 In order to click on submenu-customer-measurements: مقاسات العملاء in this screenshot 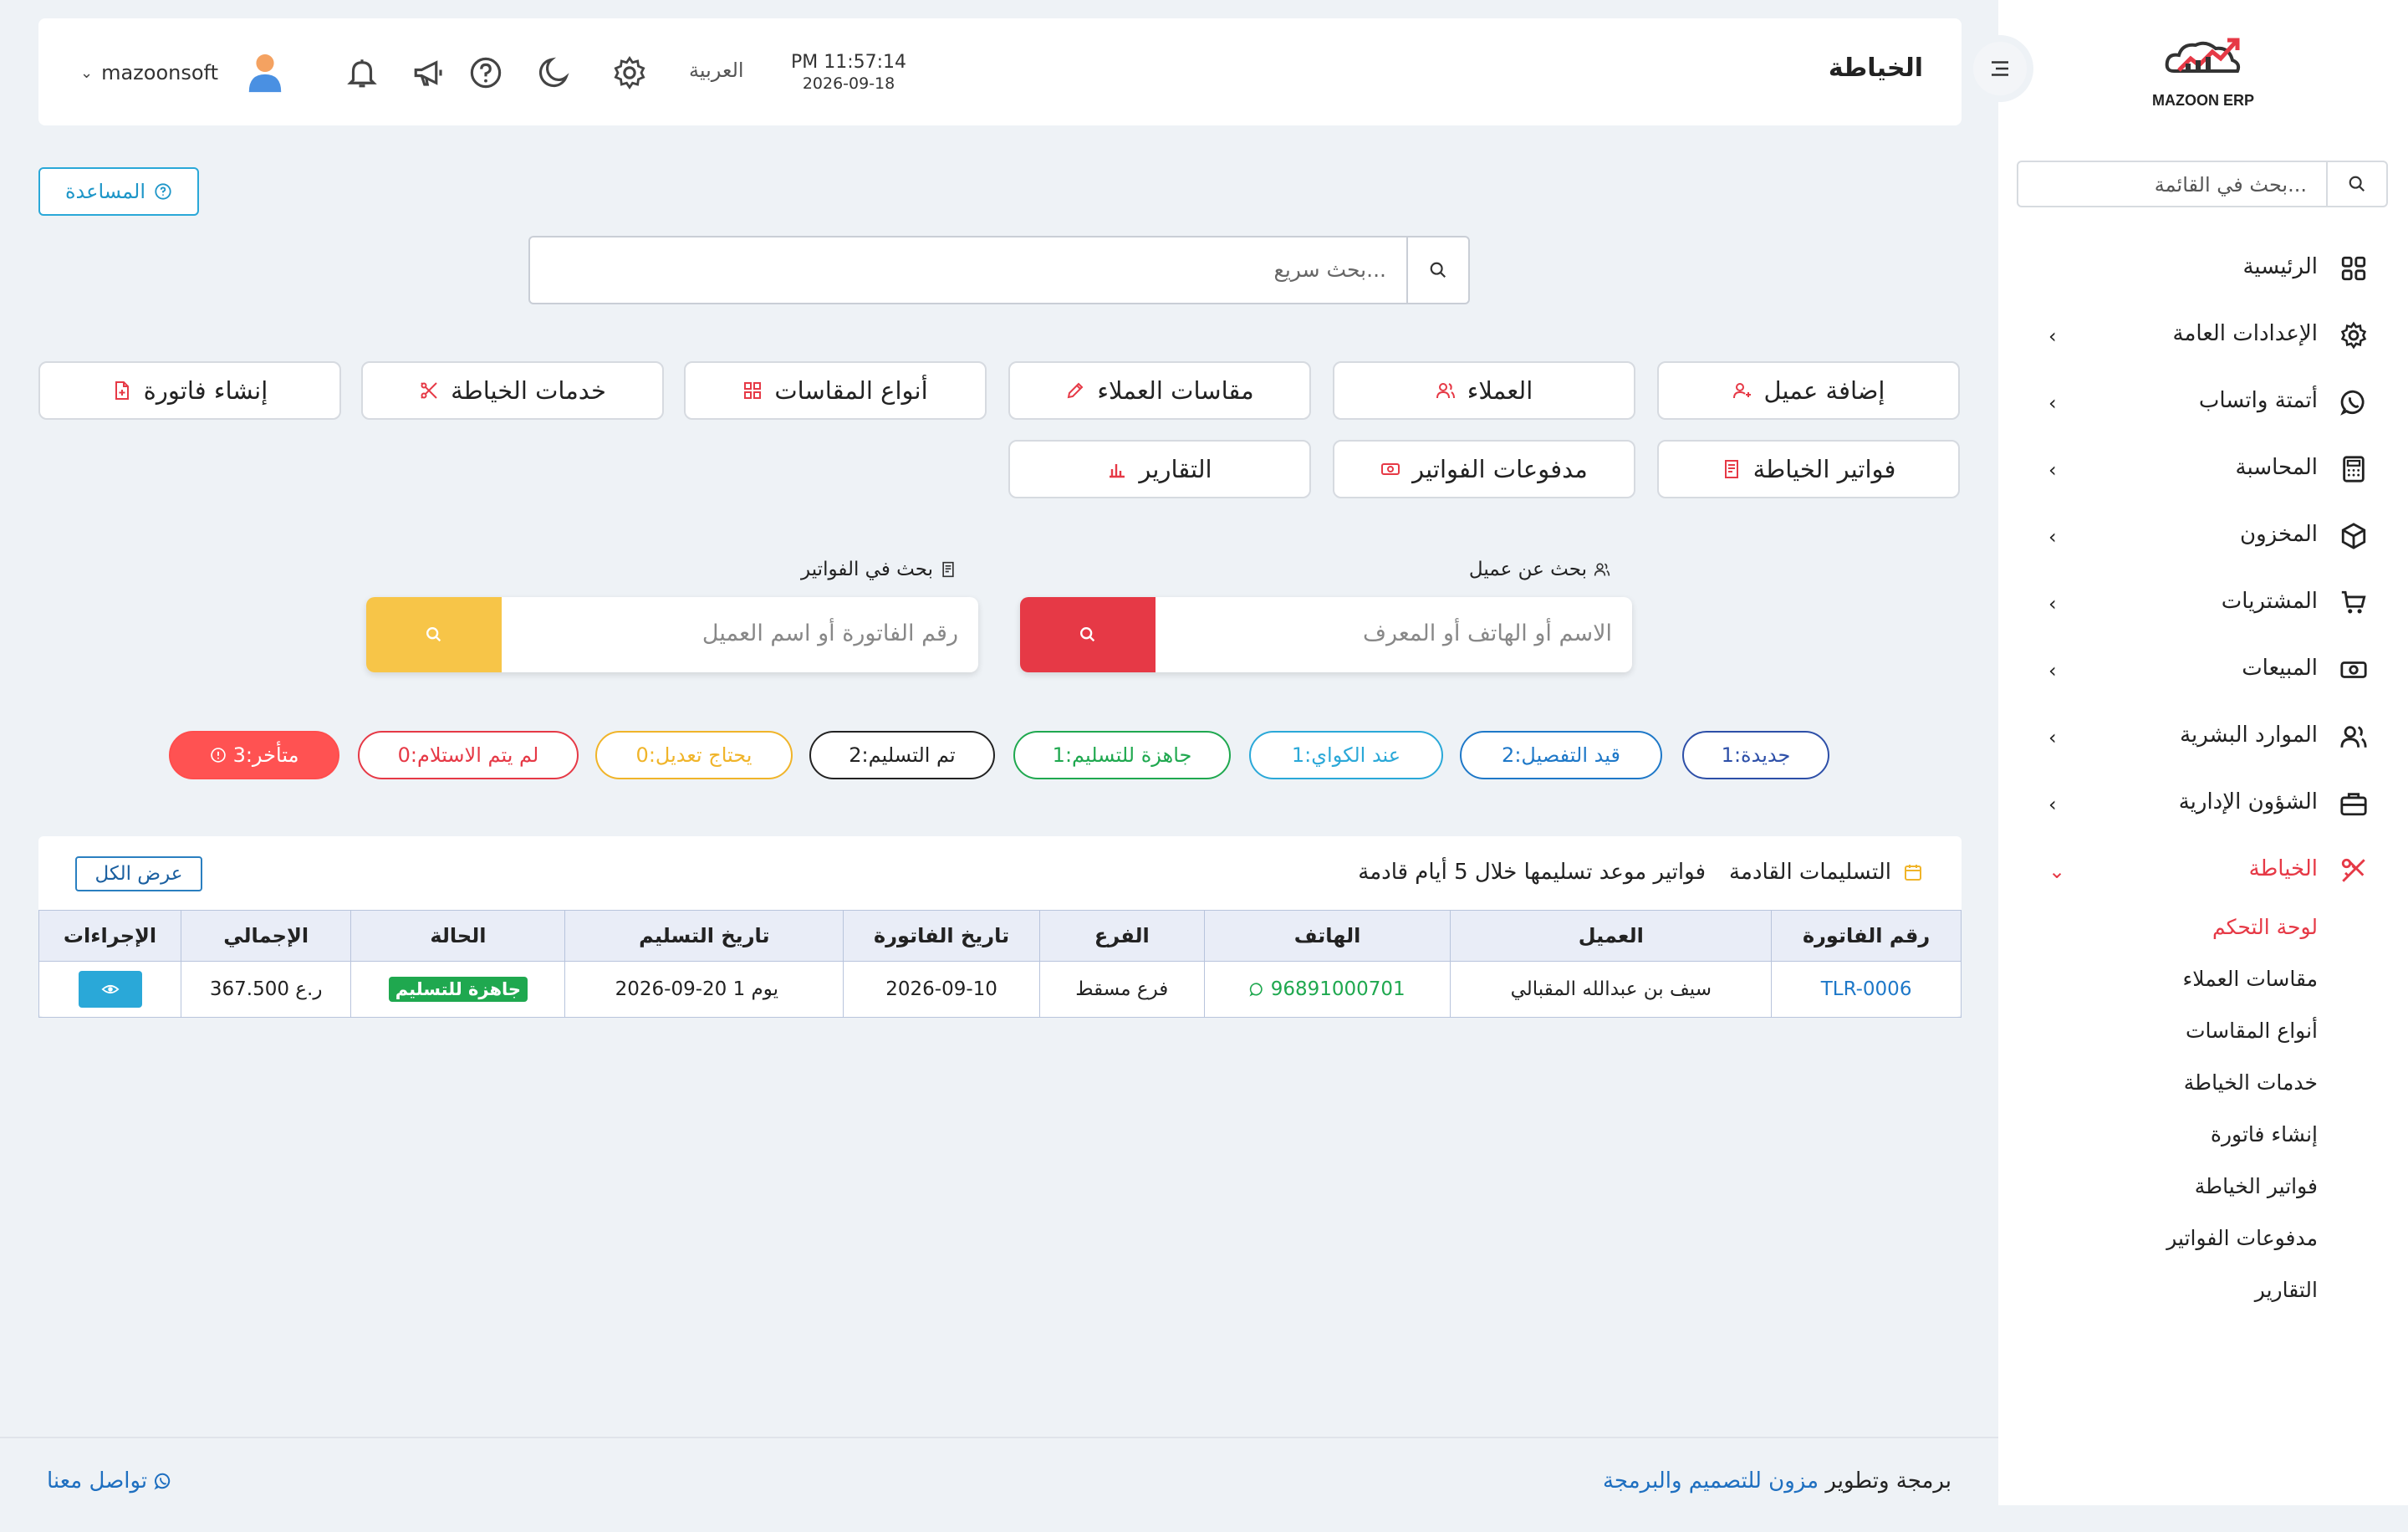, I will do `click(2203, 983)`.